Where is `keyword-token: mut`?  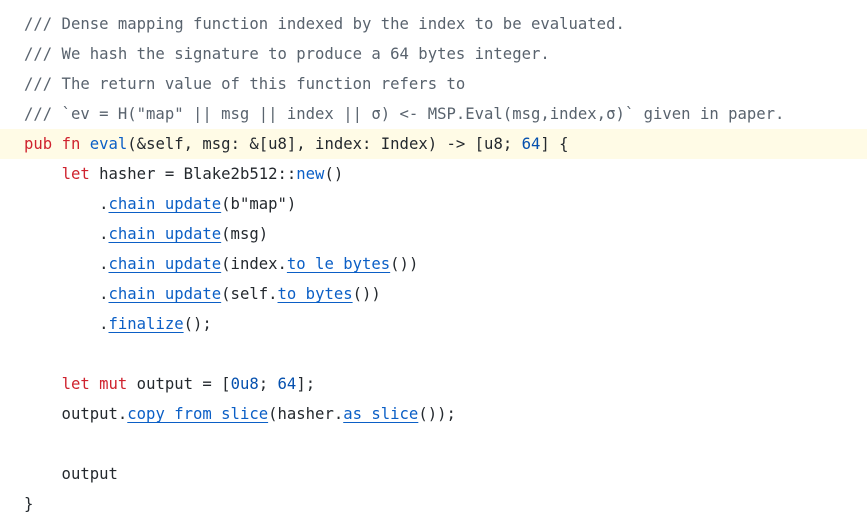
keyword-token: mut is located at coordinates (113, 384).